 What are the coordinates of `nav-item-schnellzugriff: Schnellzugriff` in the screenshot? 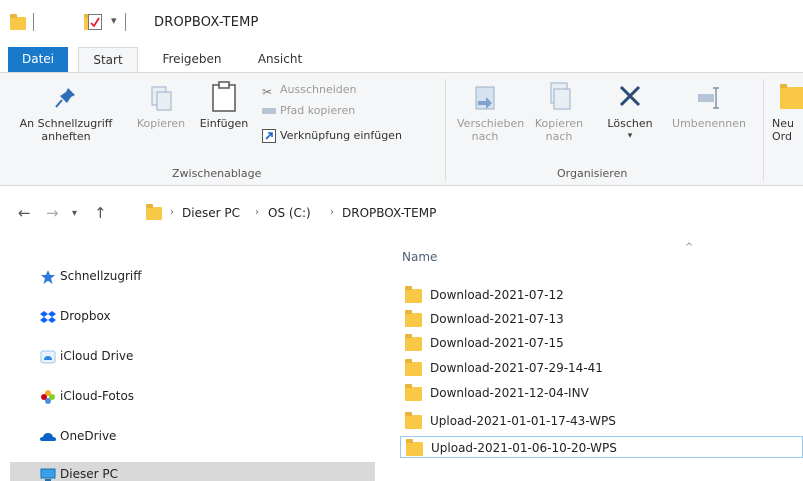 It's located at (91, 276).